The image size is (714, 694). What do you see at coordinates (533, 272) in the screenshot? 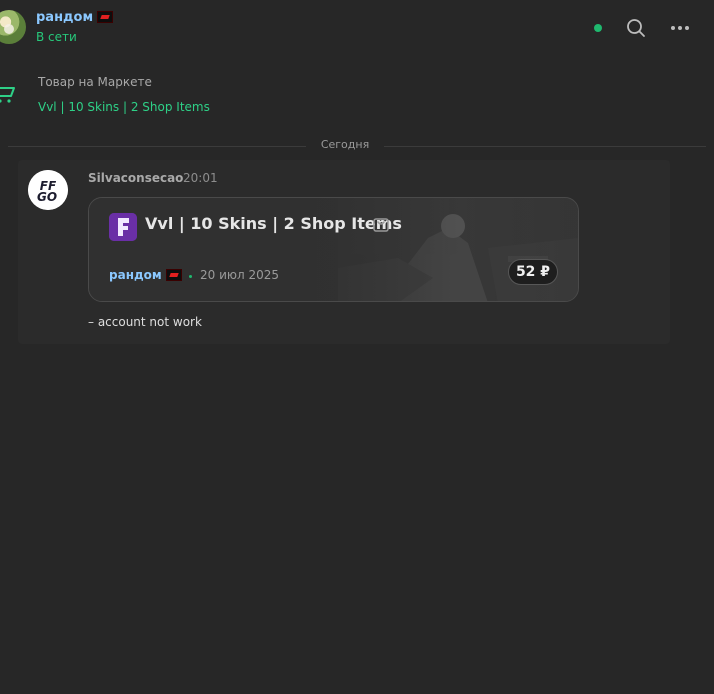
I see `price-badge: 52 ₽` at bounding box center [533, 272].